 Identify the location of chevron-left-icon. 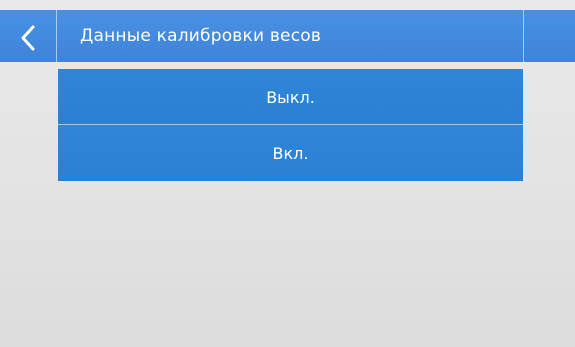
(28, 38).